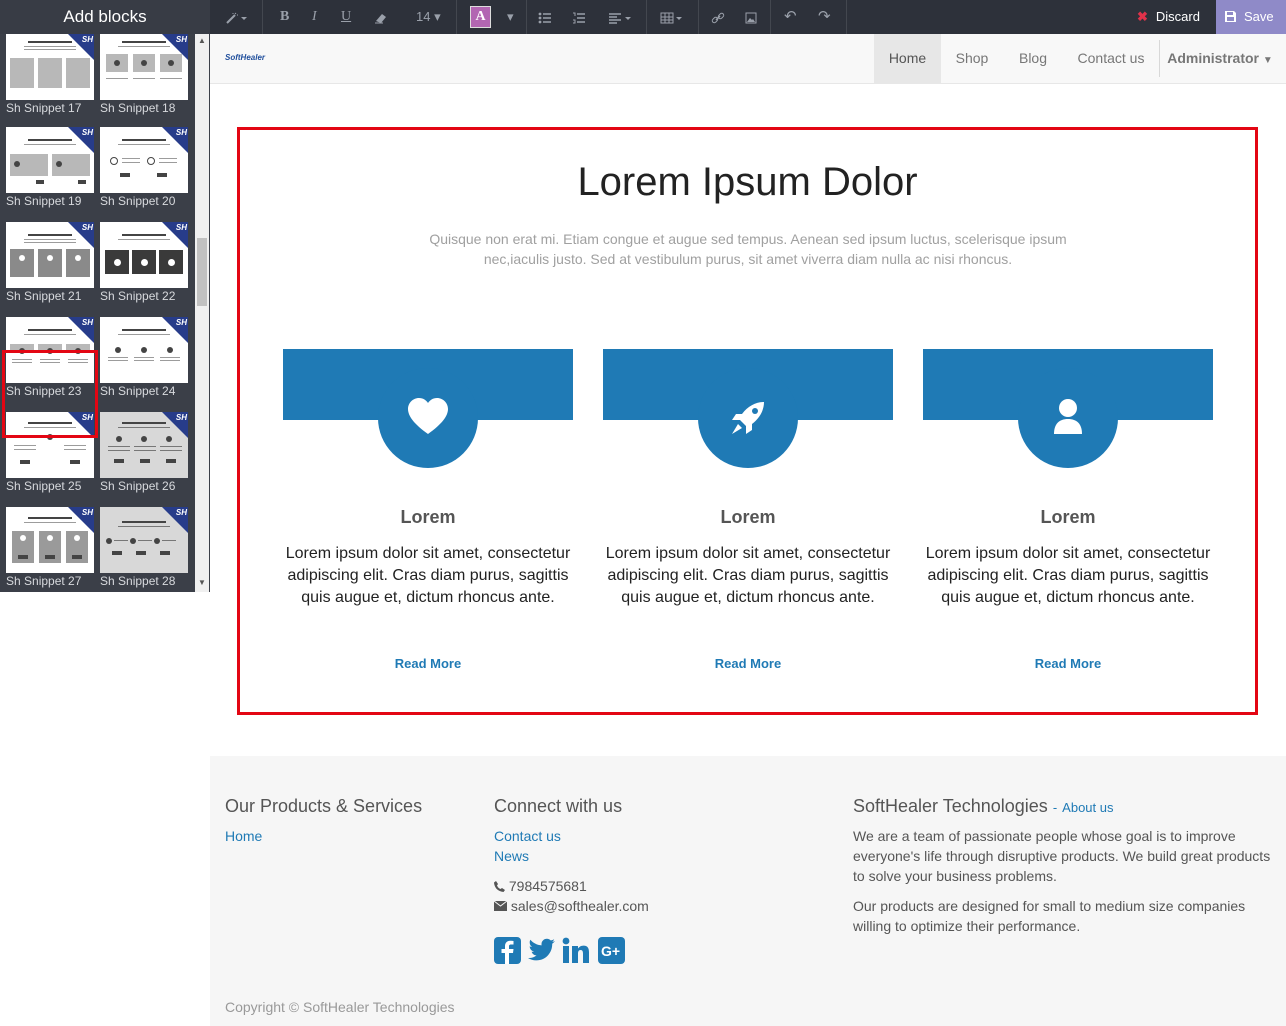 This screenshot has width=1286, height=1026. What do you see at coordinates (718, 17) in the screenshot?
I see `link-icon` at bounding box center [718, 17].